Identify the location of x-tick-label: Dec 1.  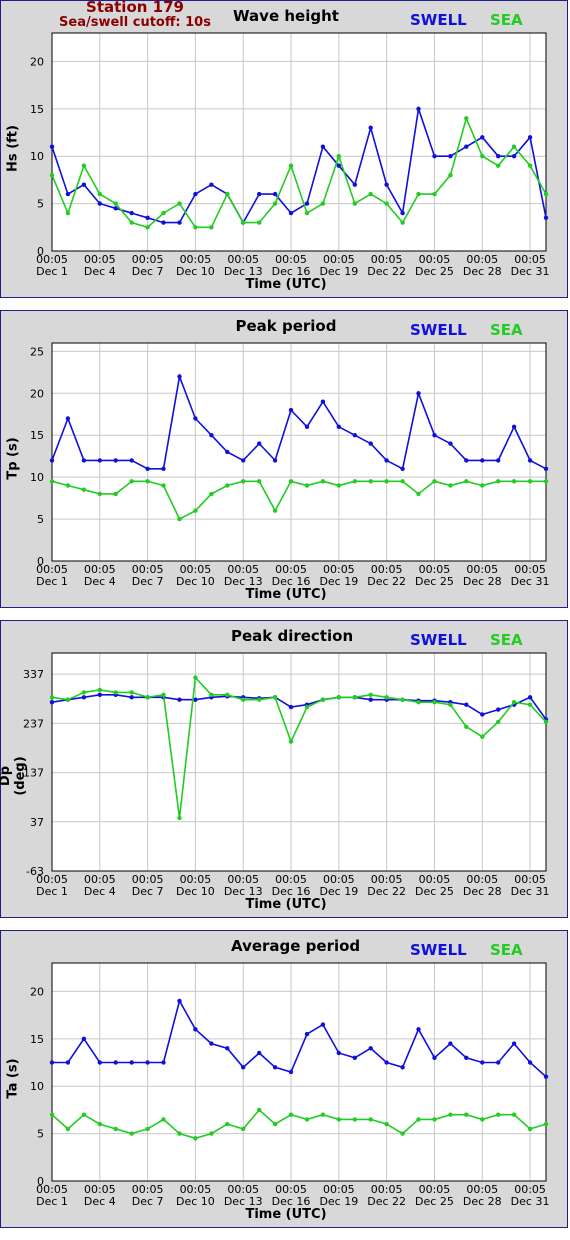
(52, 891).